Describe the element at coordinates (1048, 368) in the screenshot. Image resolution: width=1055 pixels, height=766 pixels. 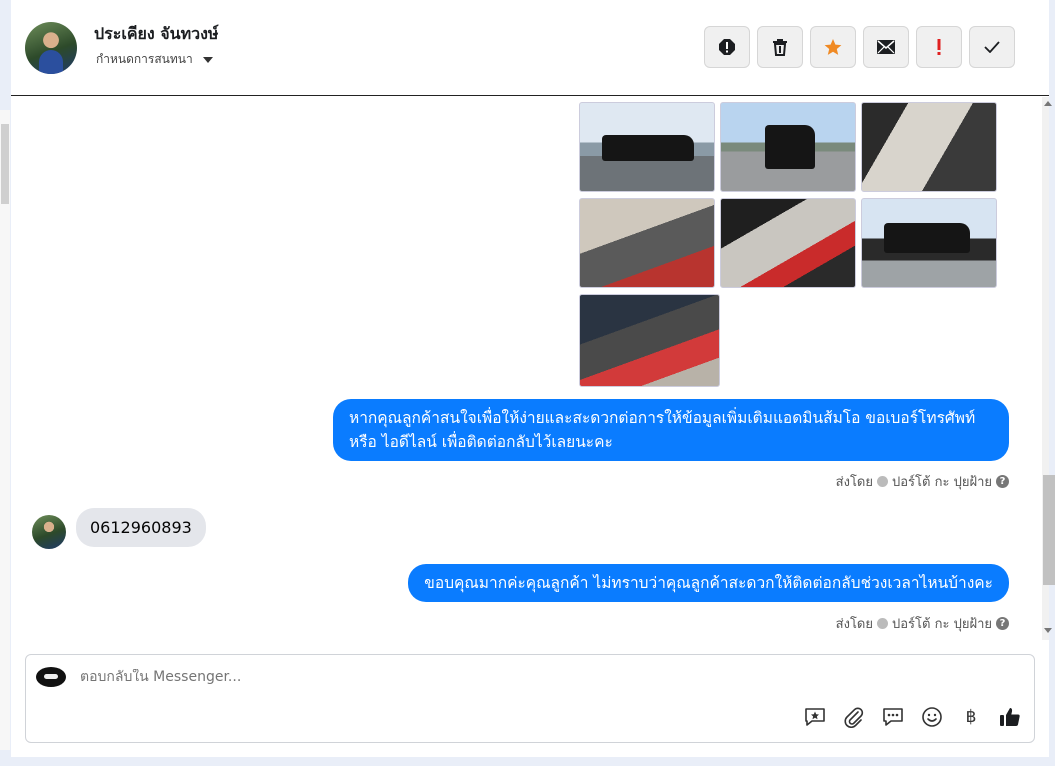
I see `message-scrollbar` at that location.